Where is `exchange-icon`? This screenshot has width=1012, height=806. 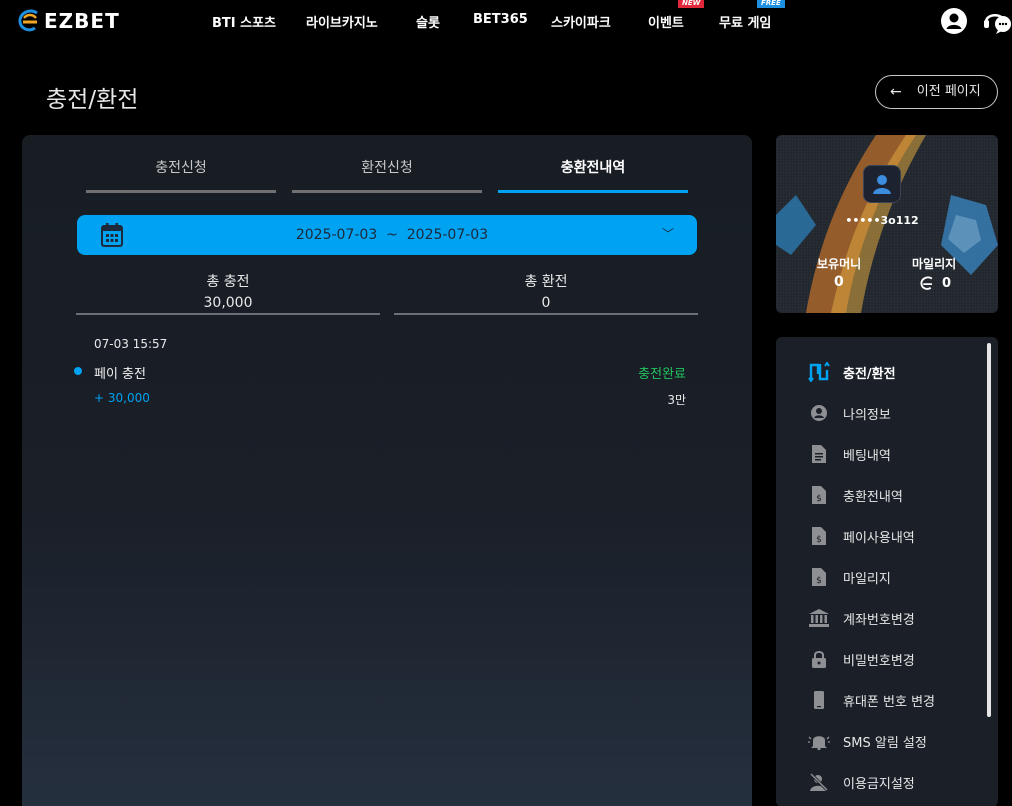 exchange-icon is located at coordinates (819, 372).